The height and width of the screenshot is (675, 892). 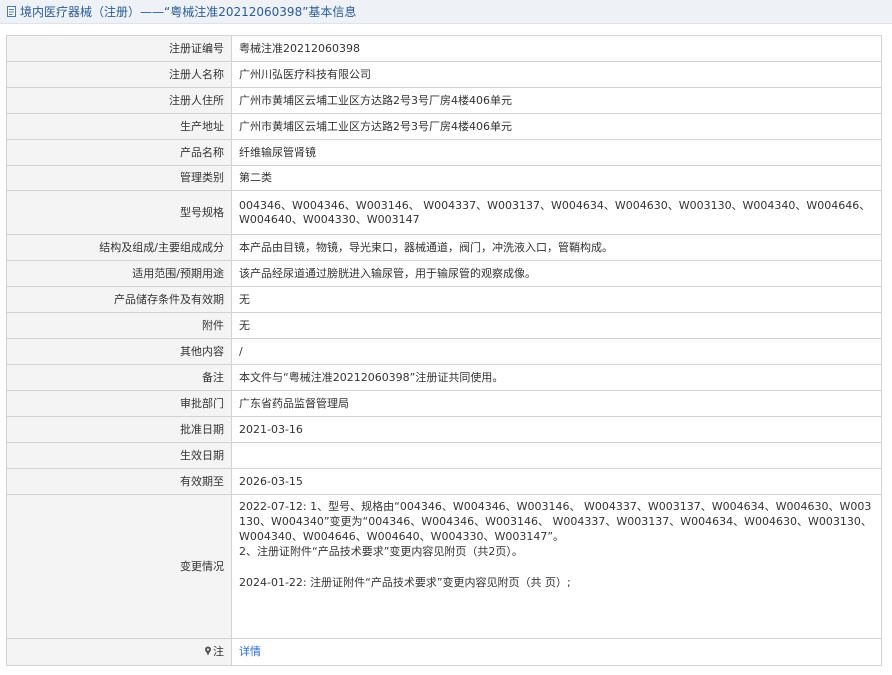 I want to click on table-row: 附件 无, so click(x=444, y=325).